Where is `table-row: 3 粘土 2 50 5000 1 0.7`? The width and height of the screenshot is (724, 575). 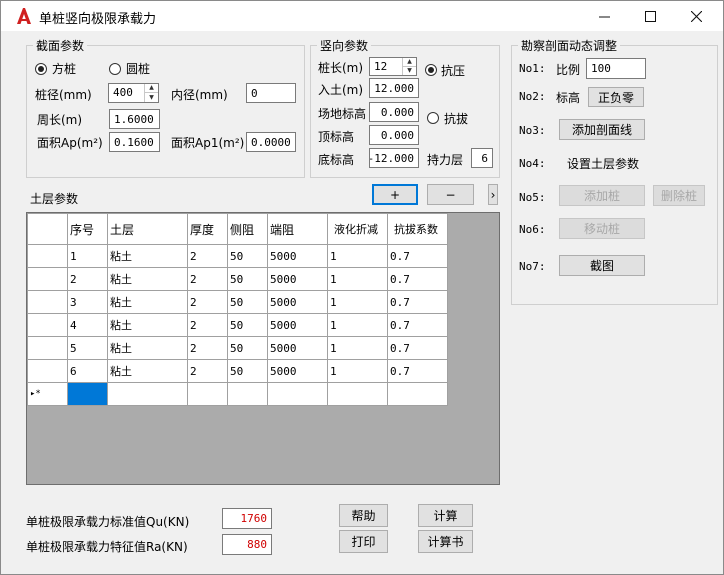 table-row: 3 粘土 2 50 5000 1 0.7 is located at coordinates (237, 302).